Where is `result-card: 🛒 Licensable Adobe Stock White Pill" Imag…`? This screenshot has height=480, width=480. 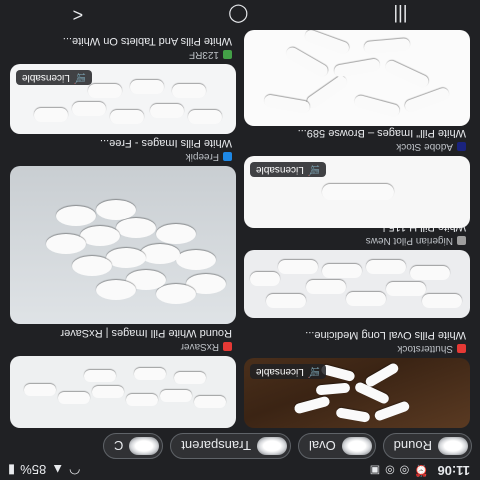 result-card: 🛒 Licensable Adobe Stock White Pill" Imag… is located at coordinates (357, 177).